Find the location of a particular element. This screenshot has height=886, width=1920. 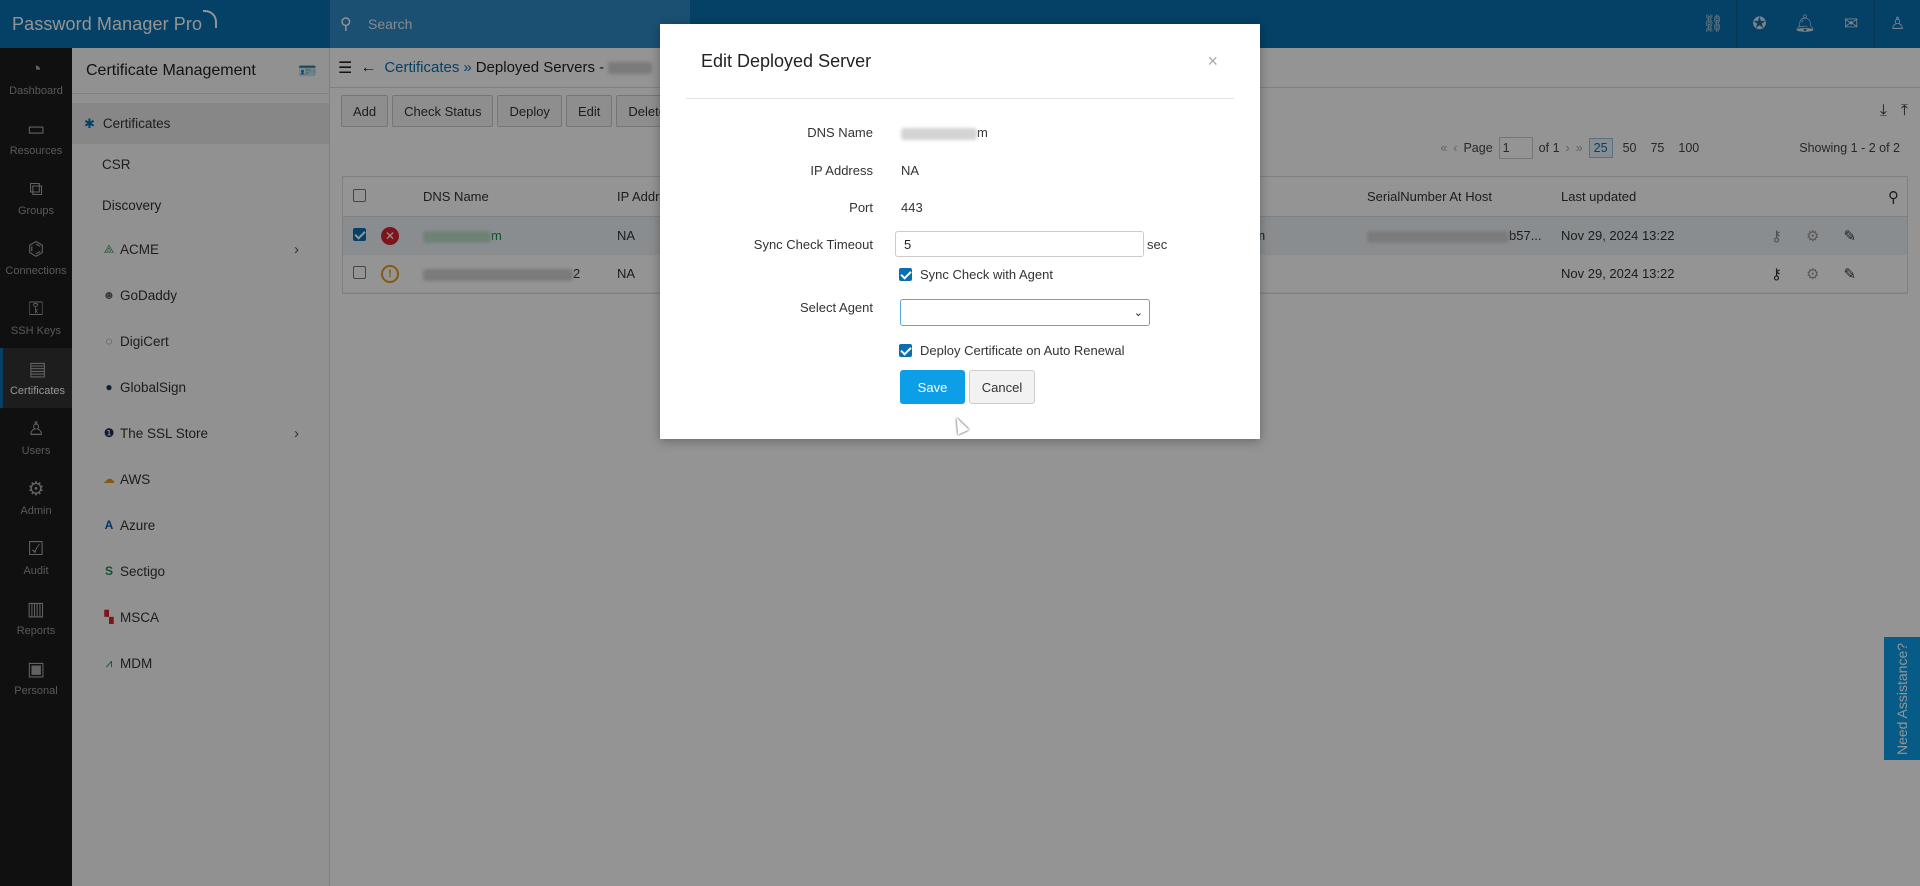

port-row: Port 443 is located at coordinates (791, 207).